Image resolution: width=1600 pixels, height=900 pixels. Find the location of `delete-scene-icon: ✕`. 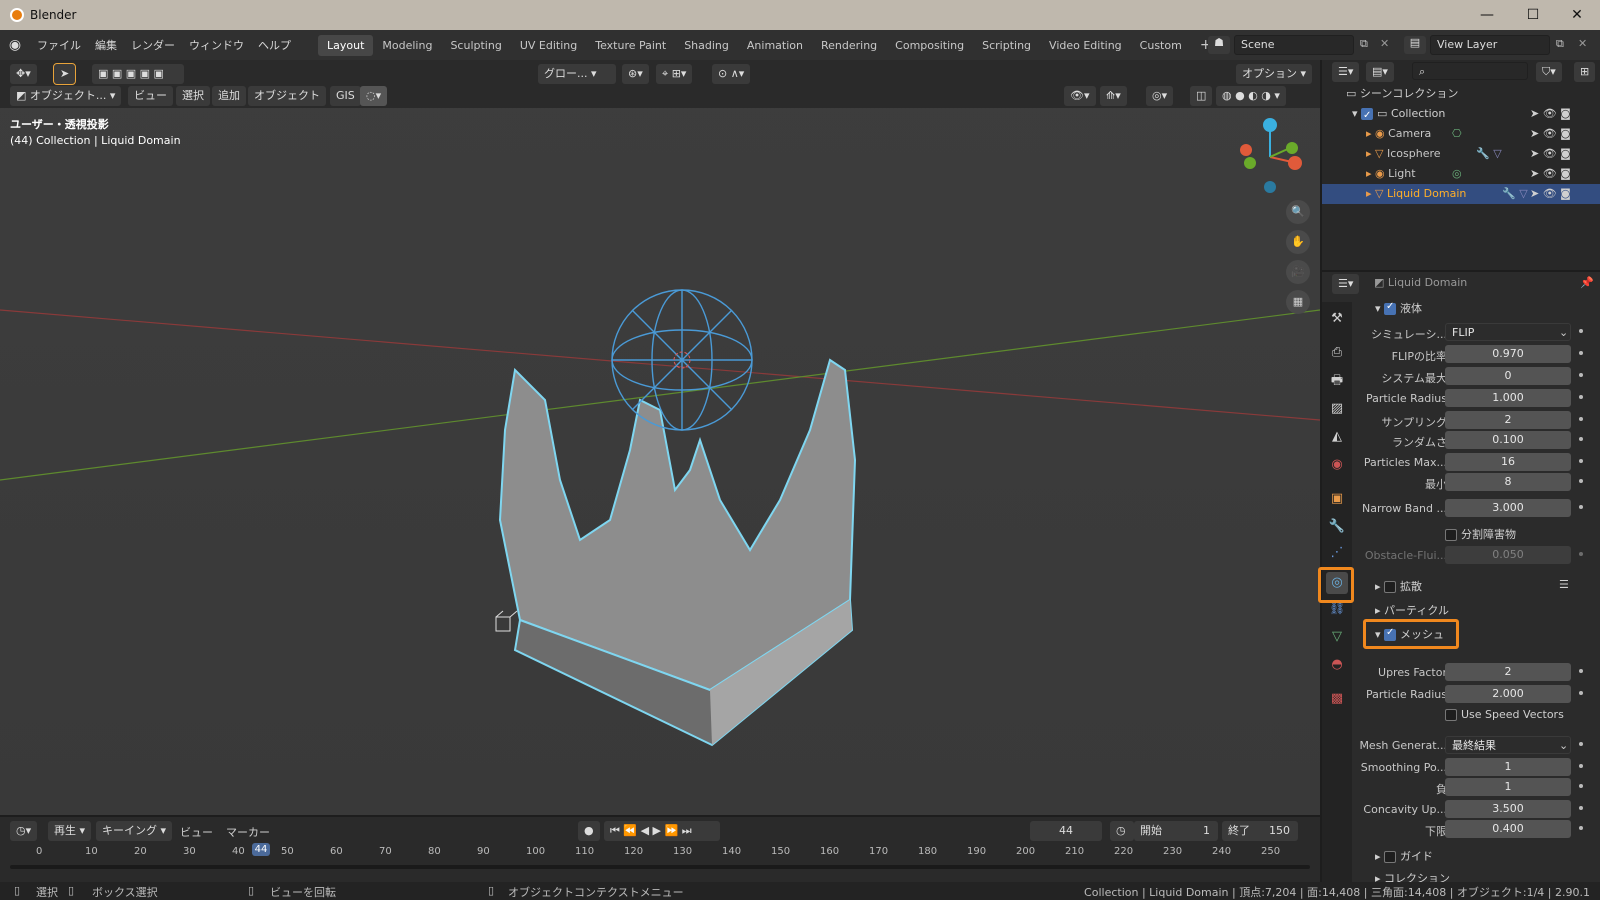

delete-scene-icon: ✕ is located at coordinates (1384, 43).